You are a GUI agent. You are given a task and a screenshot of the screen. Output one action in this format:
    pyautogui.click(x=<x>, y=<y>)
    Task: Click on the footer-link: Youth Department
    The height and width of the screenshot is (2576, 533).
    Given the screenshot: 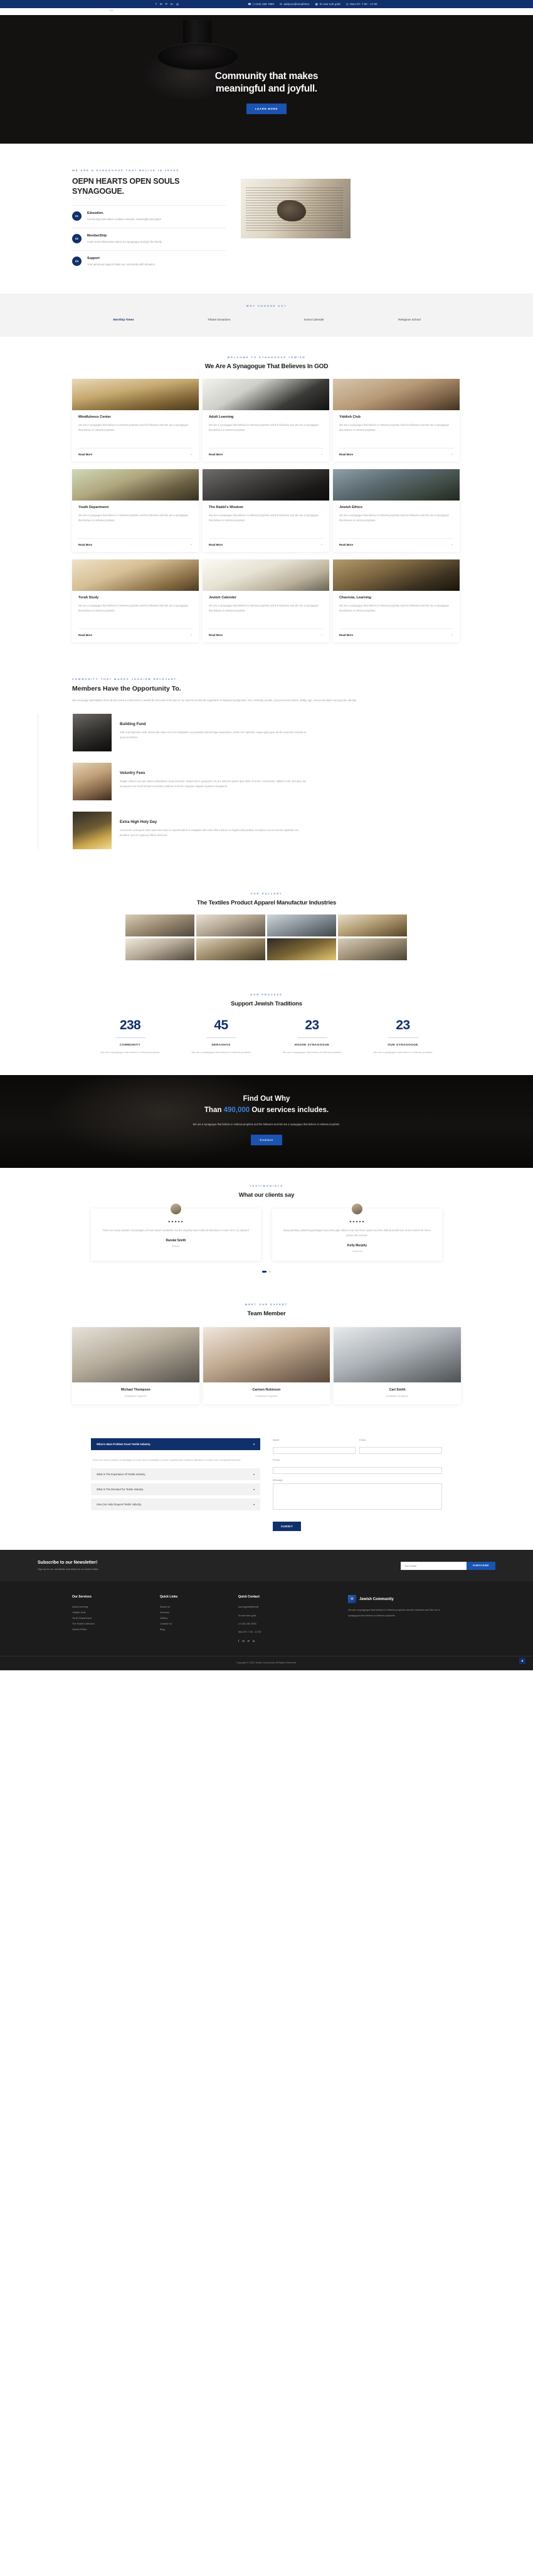 What is the action you would take?
    pyautogui.click(x=106, y=1618)
    